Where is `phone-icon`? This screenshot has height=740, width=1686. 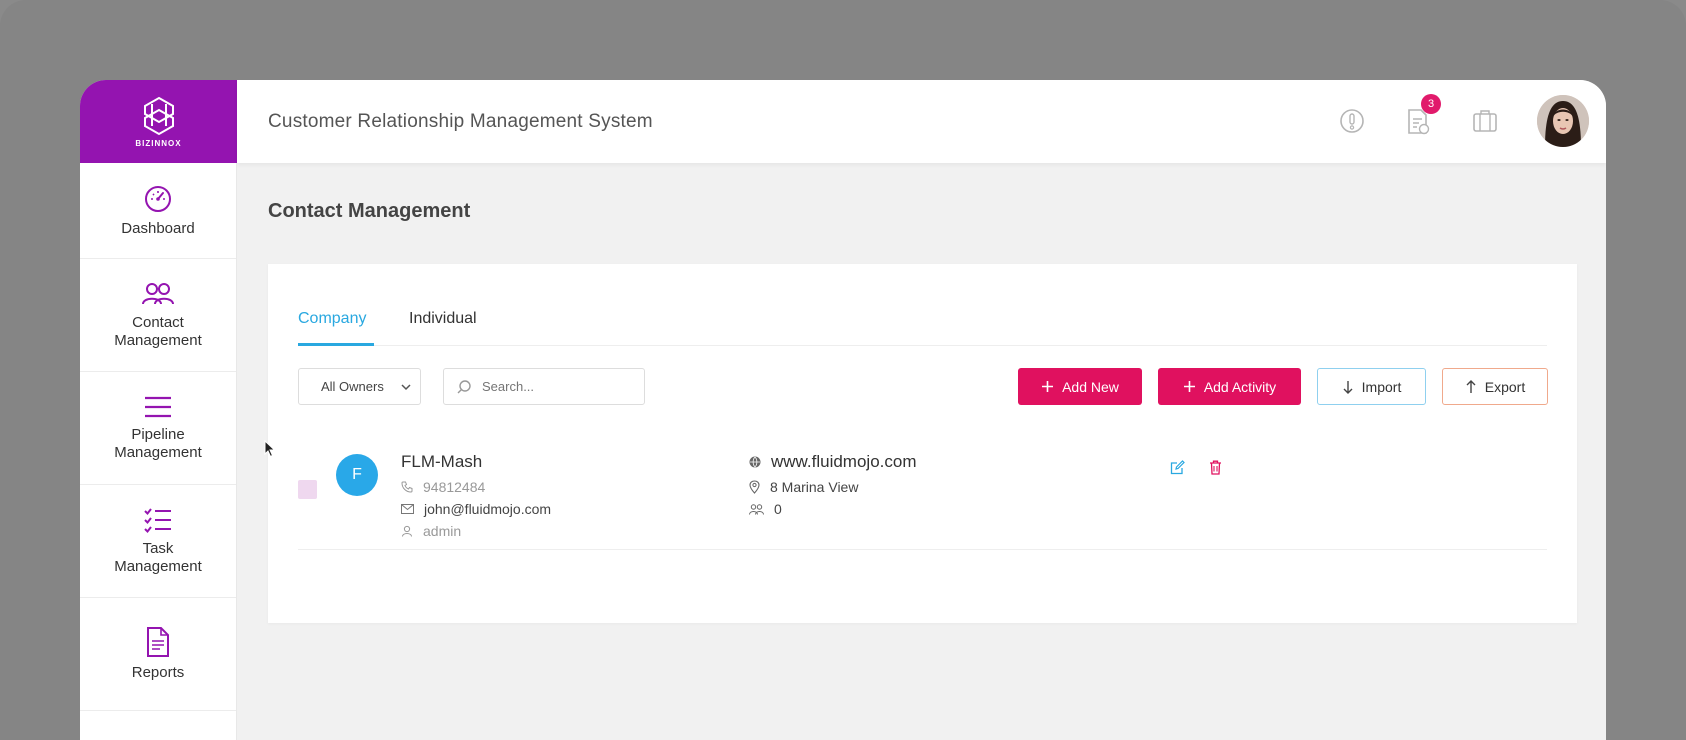 phone-icon is located at coordinates (407, 487).